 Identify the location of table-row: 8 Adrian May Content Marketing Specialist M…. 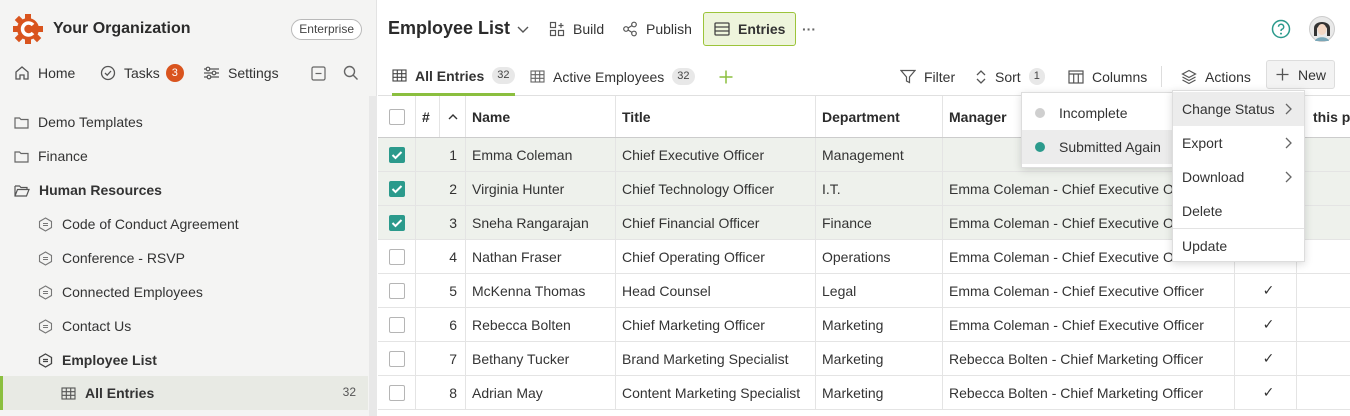
(864, 393).